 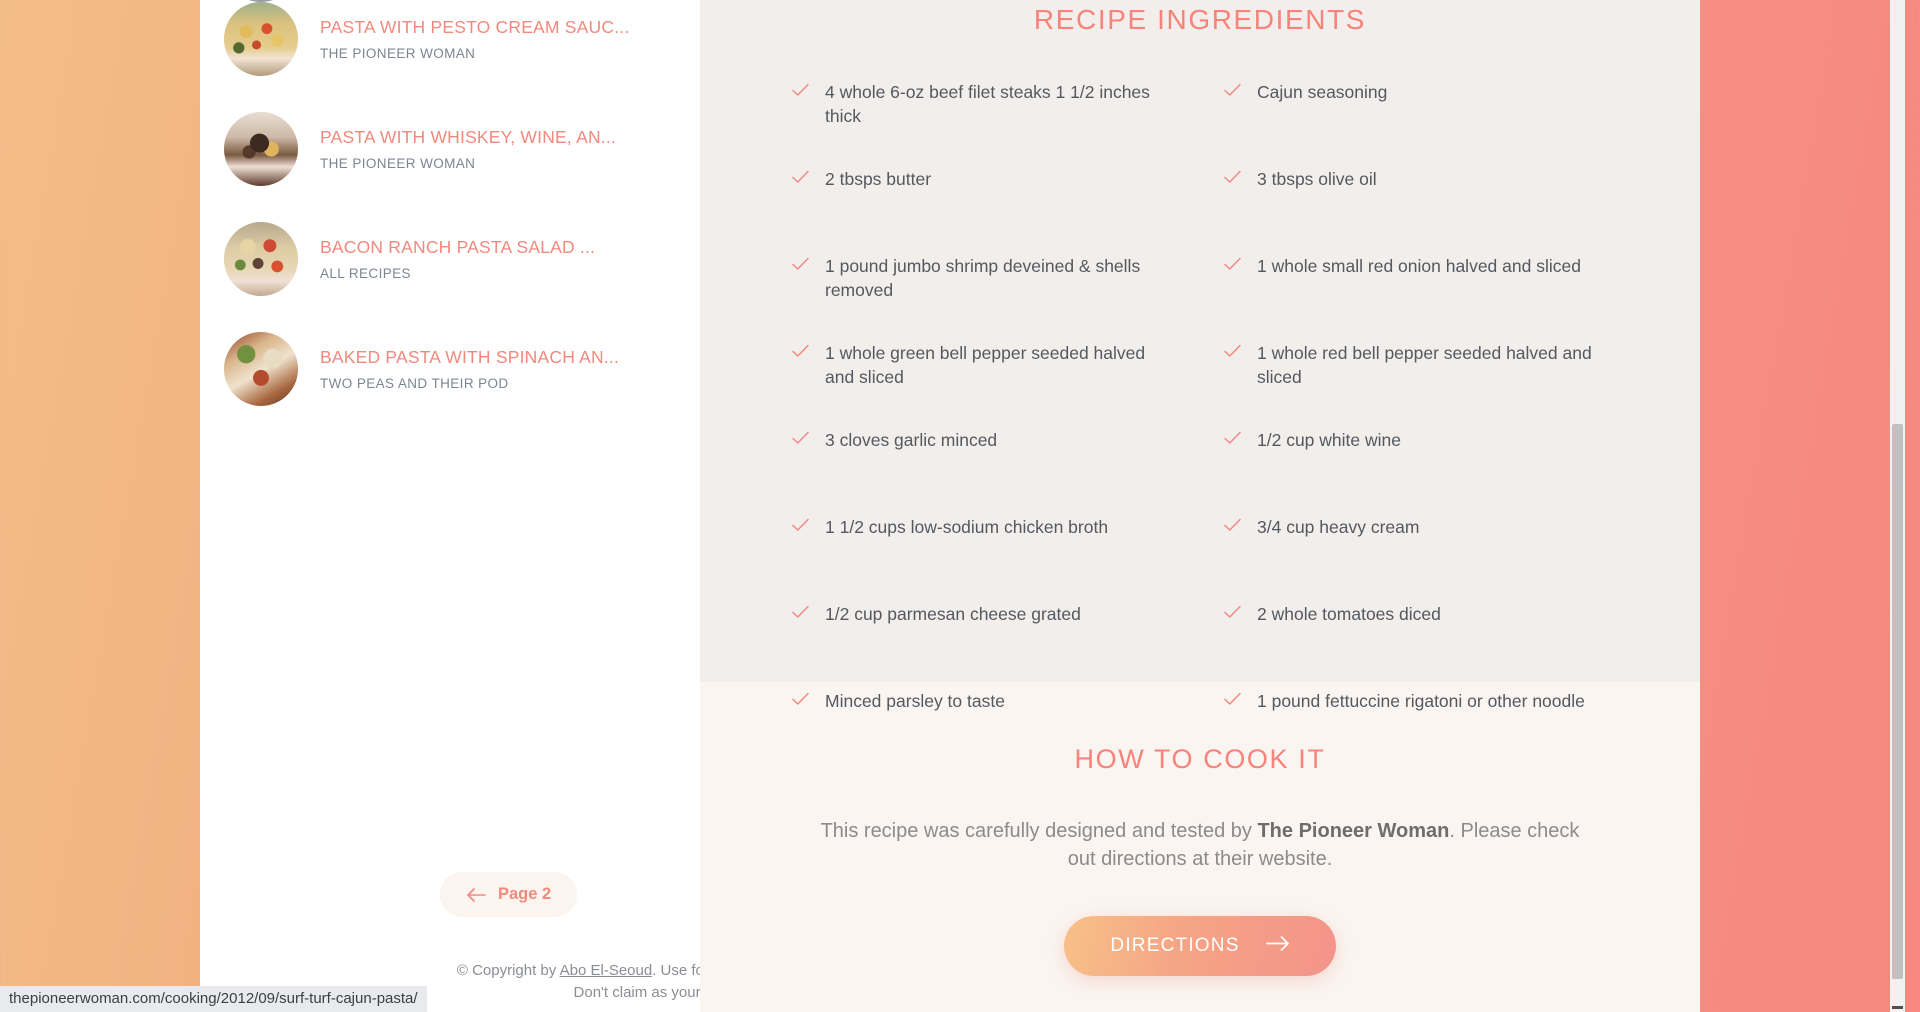 I want to click on recipe-source-name: The Pioneer Woman, so click(x=1353, y=831).